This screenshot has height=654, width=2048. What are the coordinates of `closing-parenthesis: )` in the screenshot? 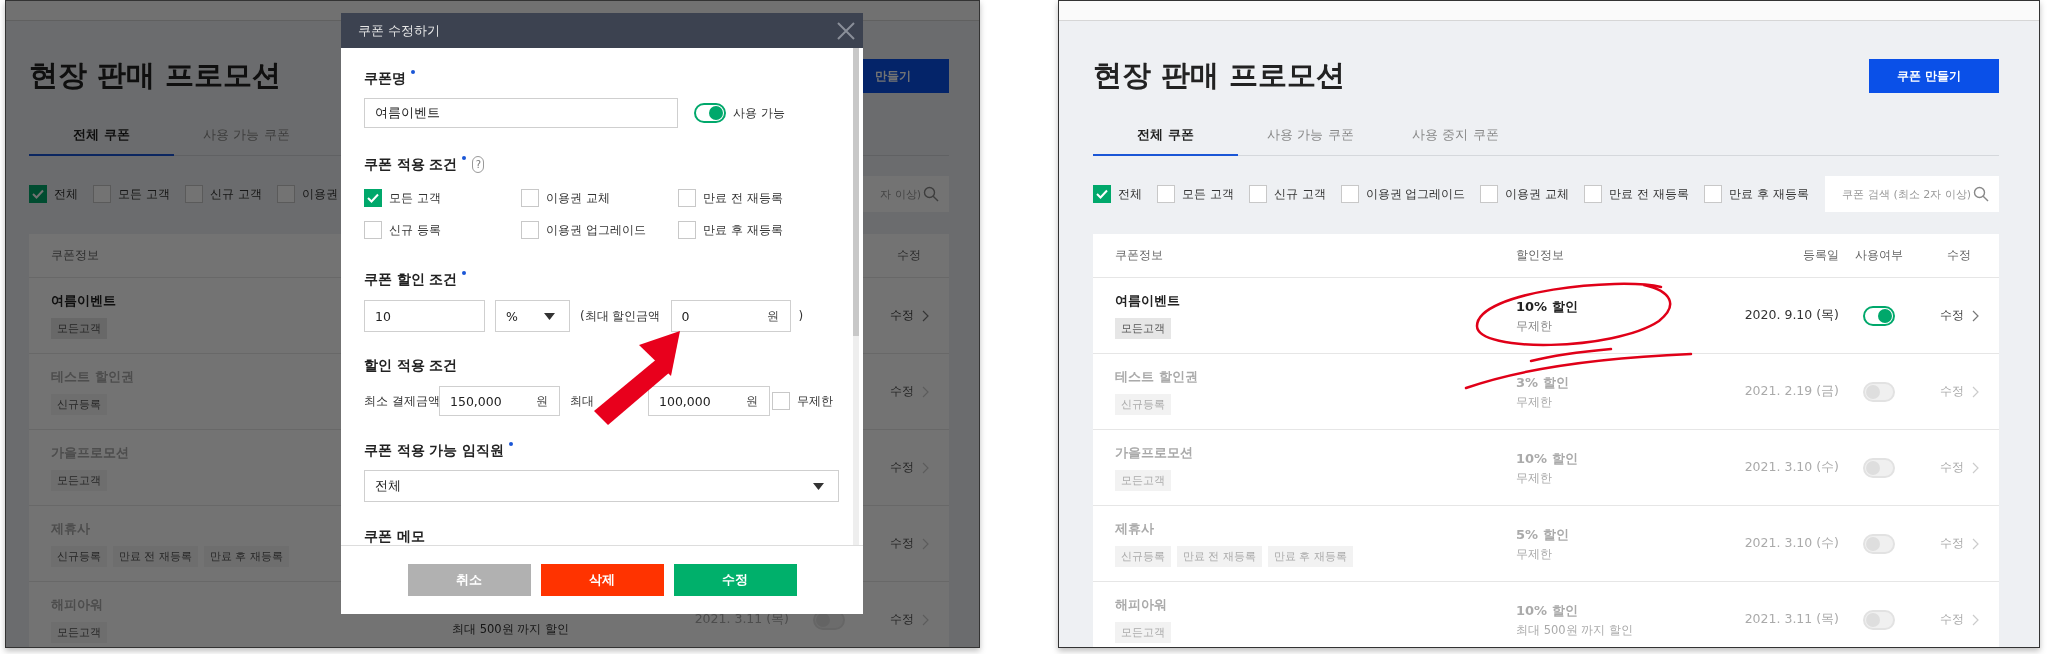 It's located at (801, 316).